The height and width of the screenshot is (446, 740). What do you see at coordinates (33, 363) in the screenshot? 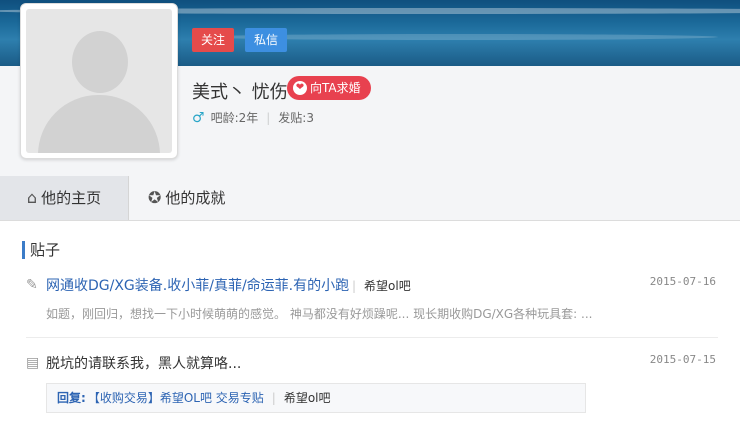
I see `comment-icon: ▤` at bounding box center [33, 363].